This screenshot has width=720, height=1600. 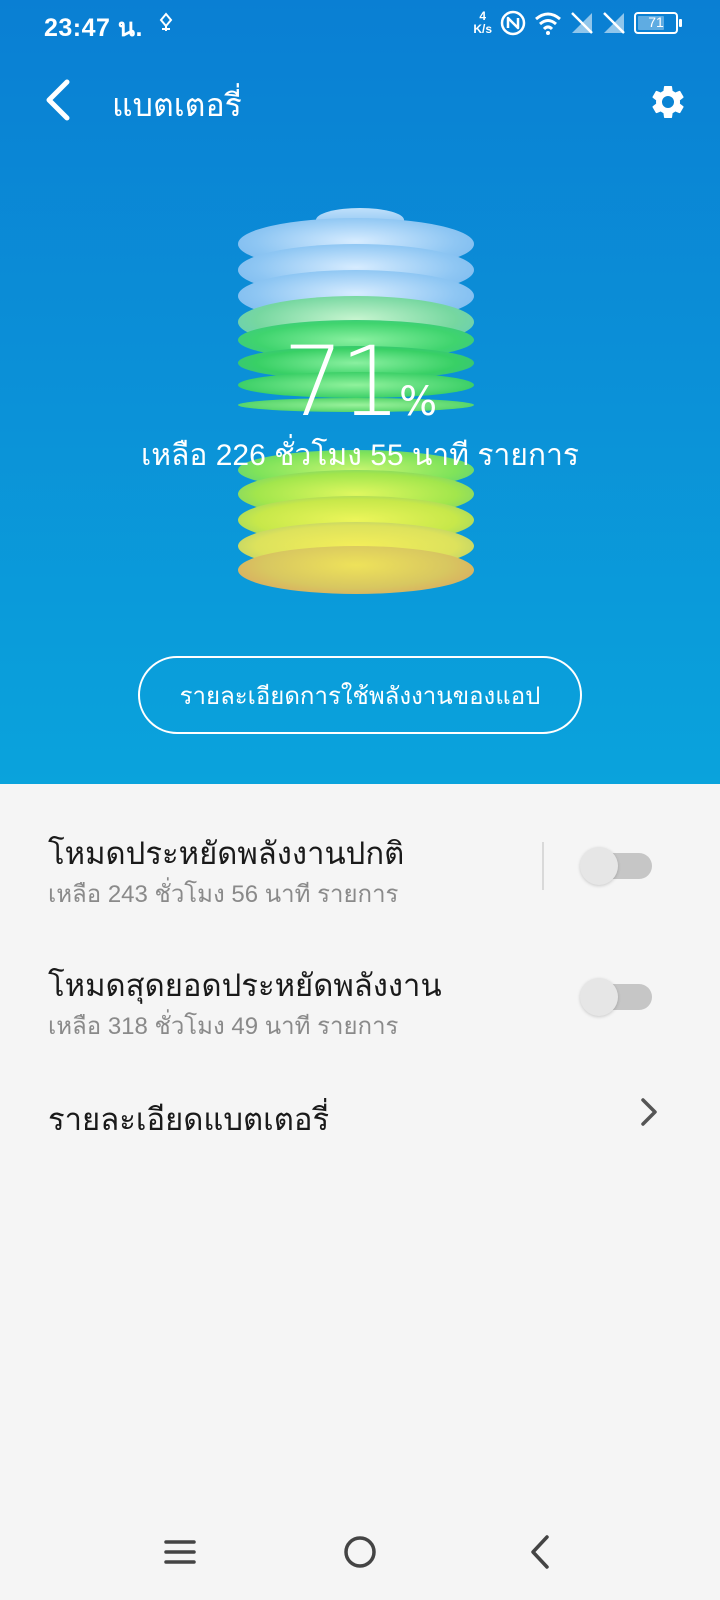 I want to click on page-title: แบตเตอรี่, so click(x=177, y=105).